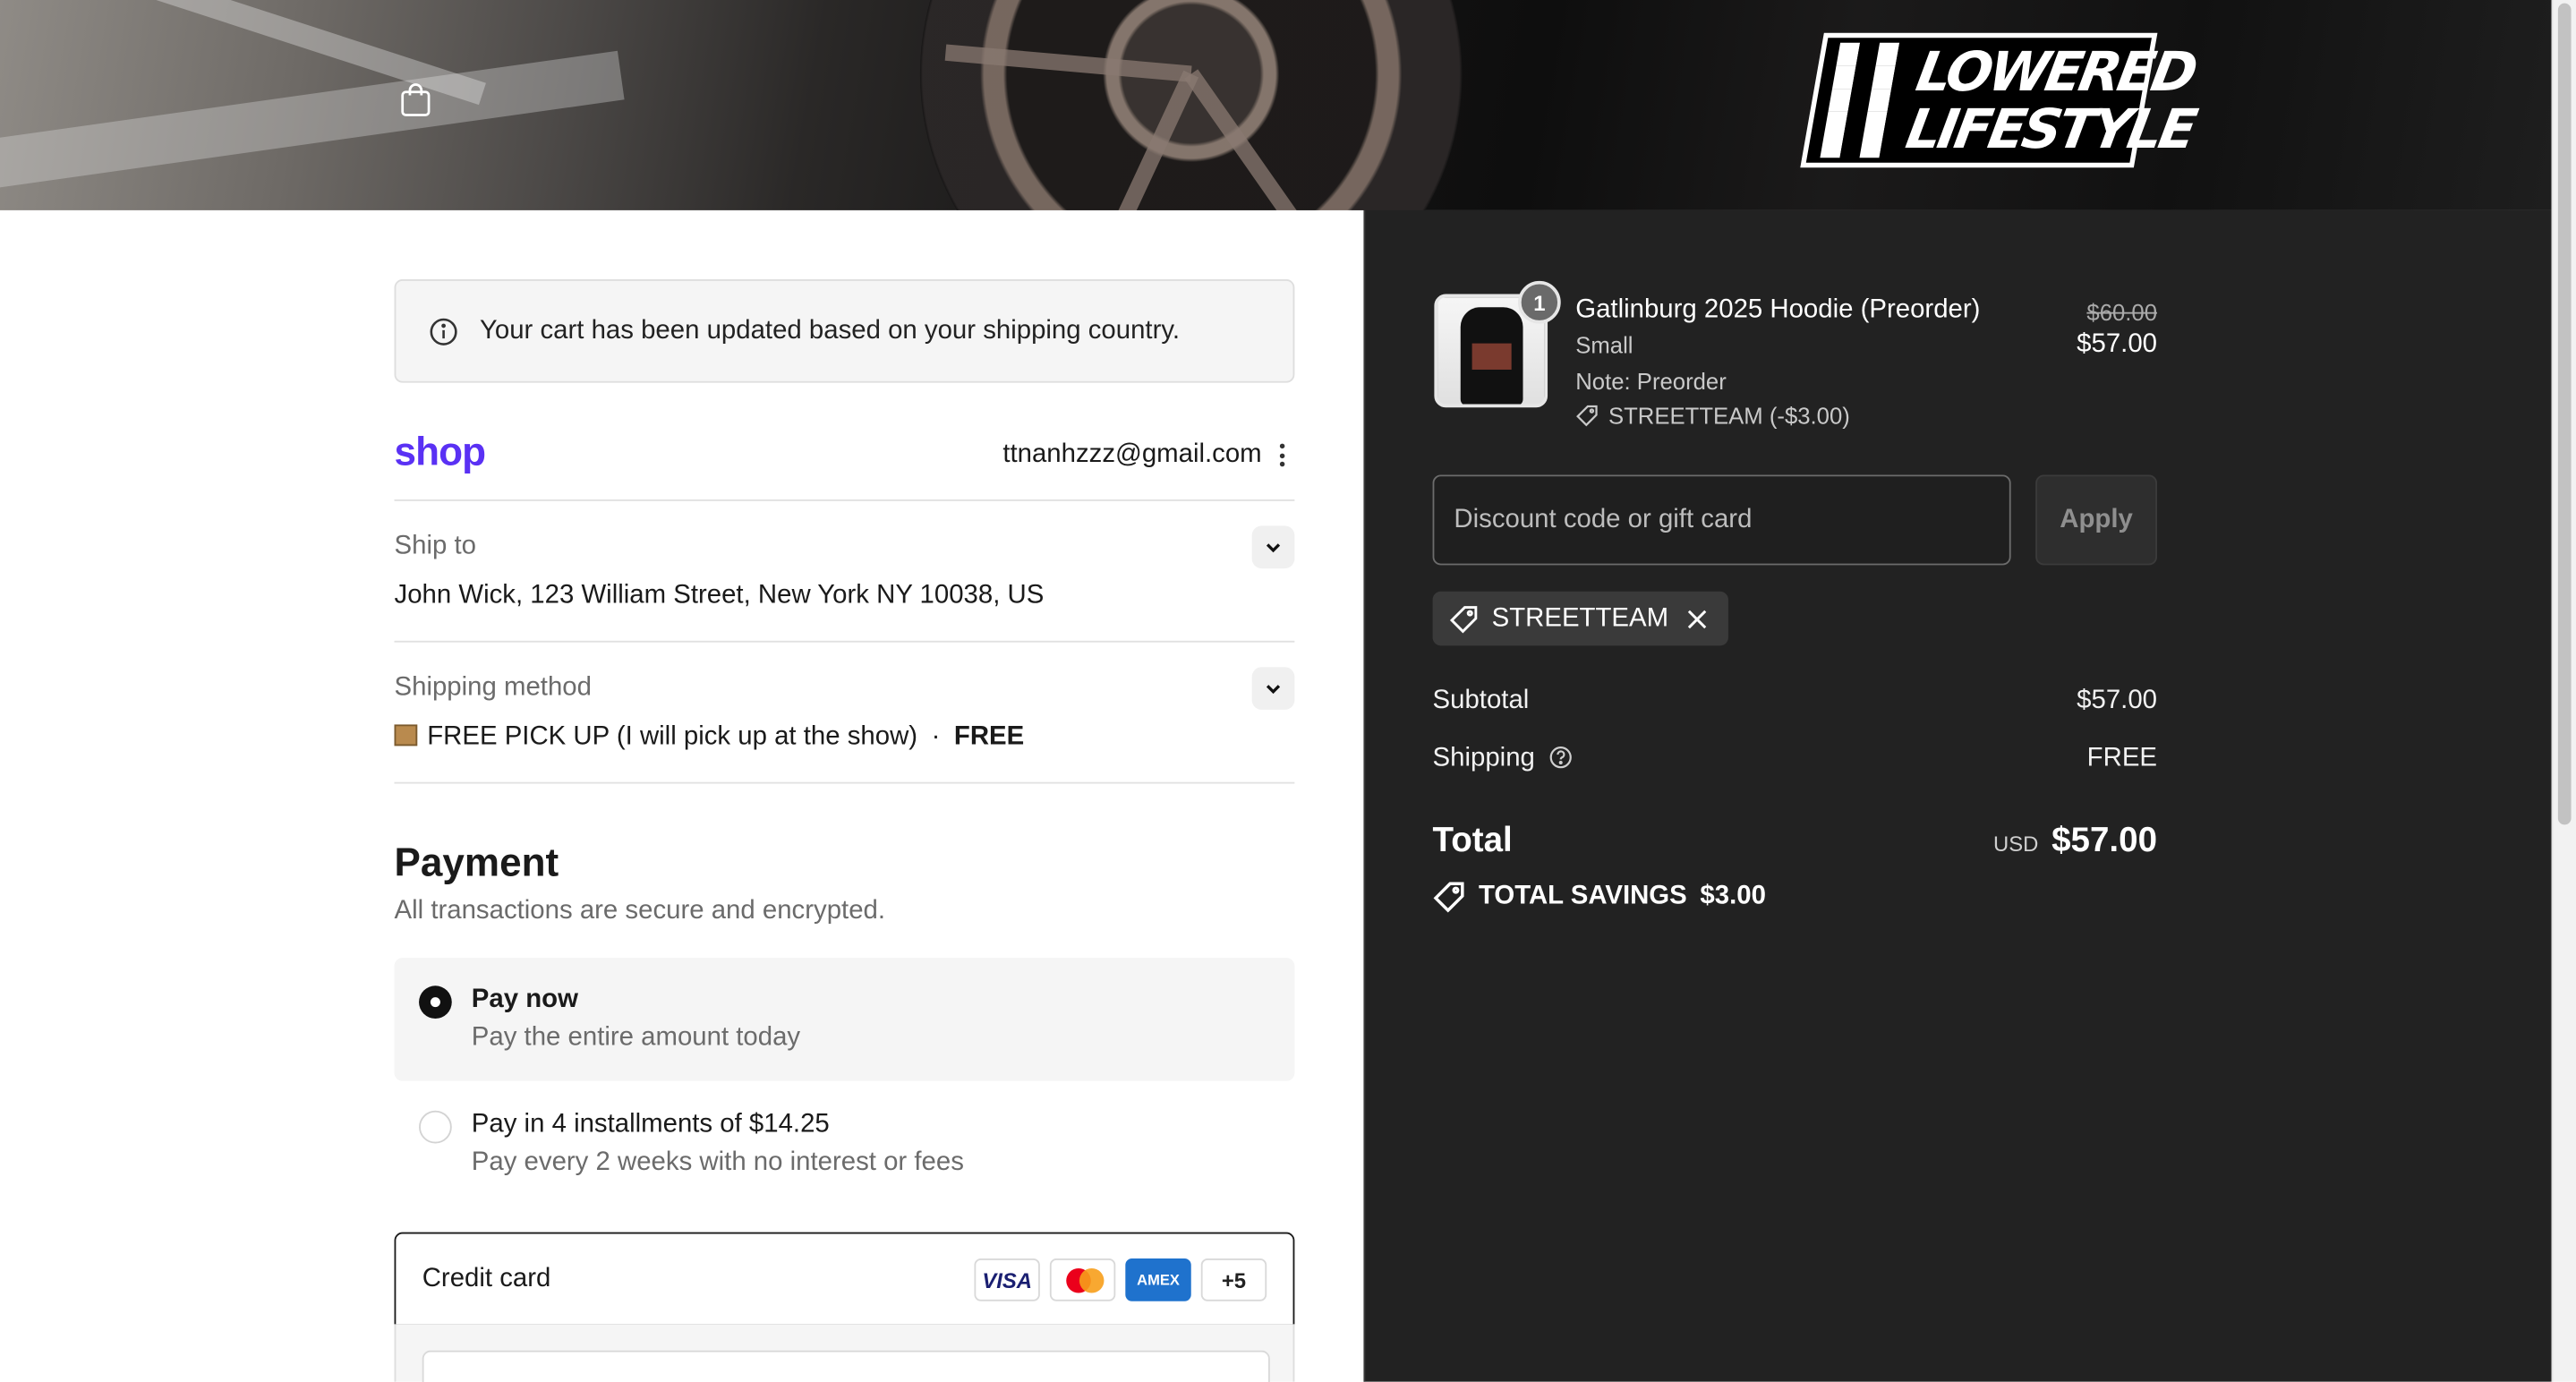 This screenshot has height=1382, width=2576. What do you see at coordinates (1582, 896) in the screenshot?
I see `savings-label: TOTAL SAVINGS` at bounding box center [1582, 896].